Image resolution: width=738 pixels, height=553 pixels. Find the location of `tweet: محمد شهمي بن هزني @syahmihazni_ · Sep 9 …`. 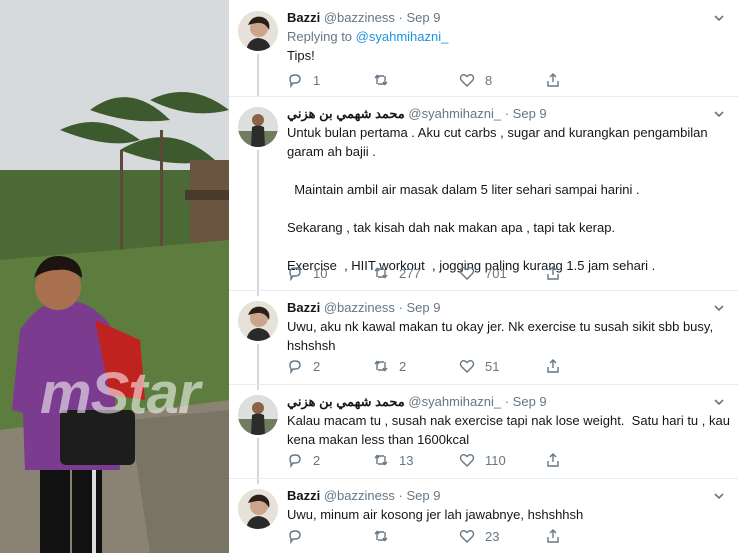

tweet: محمد شهمي بن هزني @syahmihazni_ · Sep 9 … is located at coordinates (483, 438).